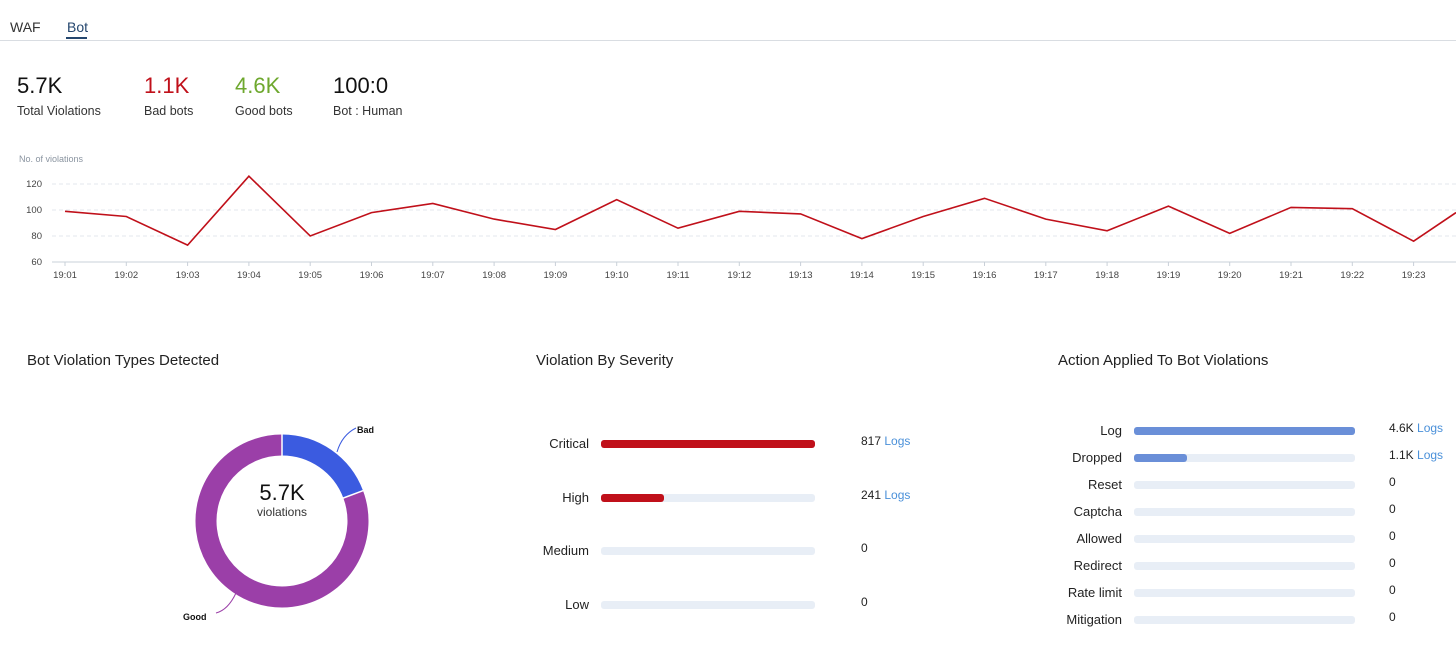 Image resolution: width=1456 pixels, height=653 pixels. What do you see at coordinates (126, 275) in the screenshot?
I see `x-tick-label: 19:02` at bounding box center [126, 275].